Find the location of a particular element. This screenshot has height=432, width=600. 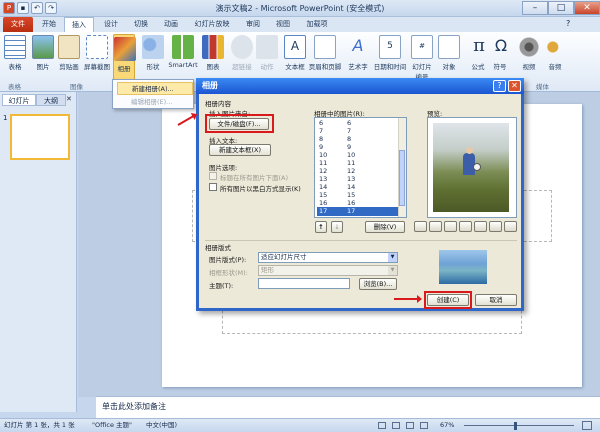

fit-window-icon is located at coordinates (587, 425).